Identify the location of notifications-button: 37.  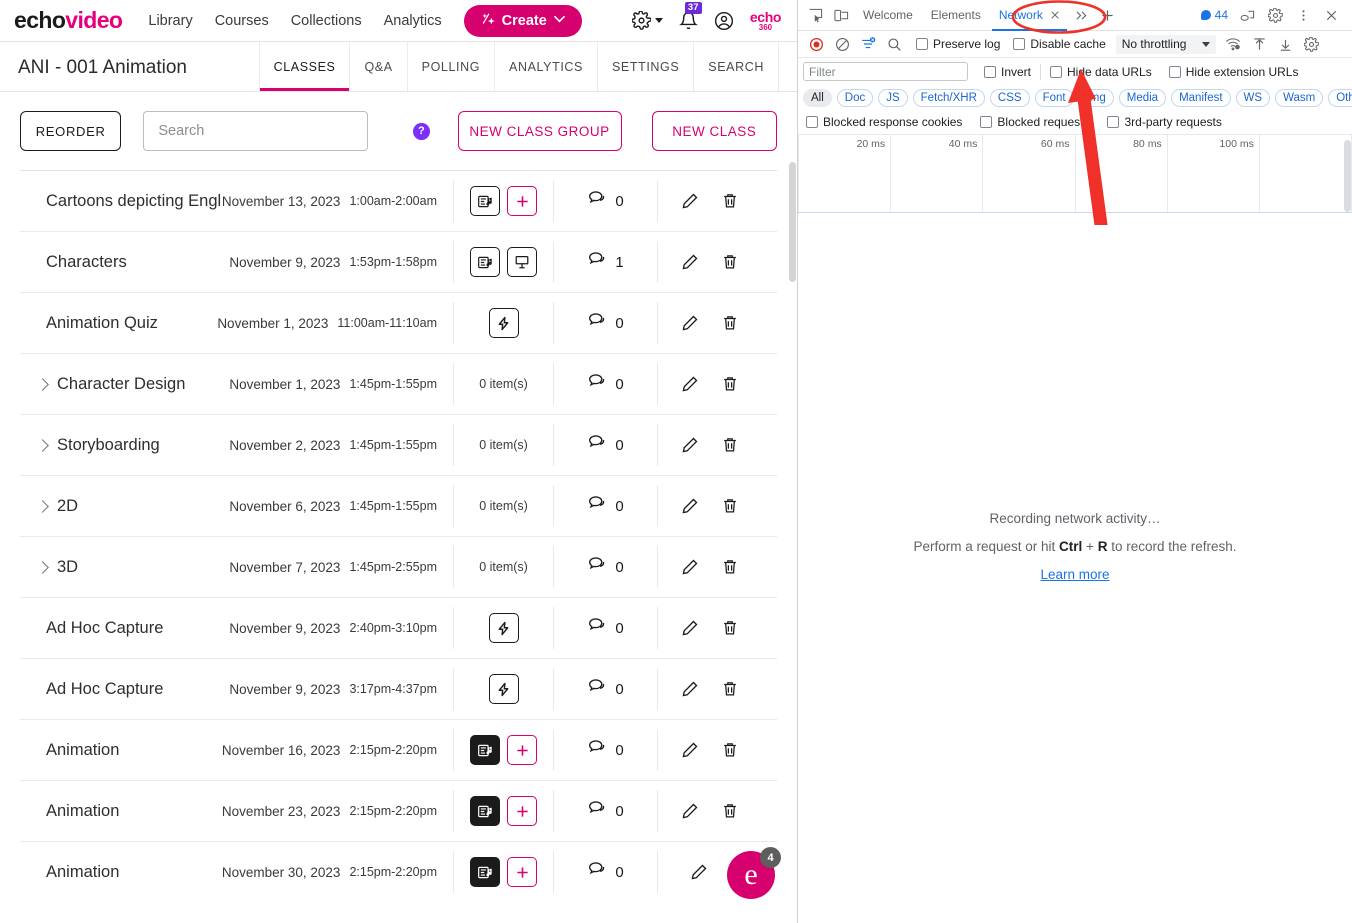
(690, 16).